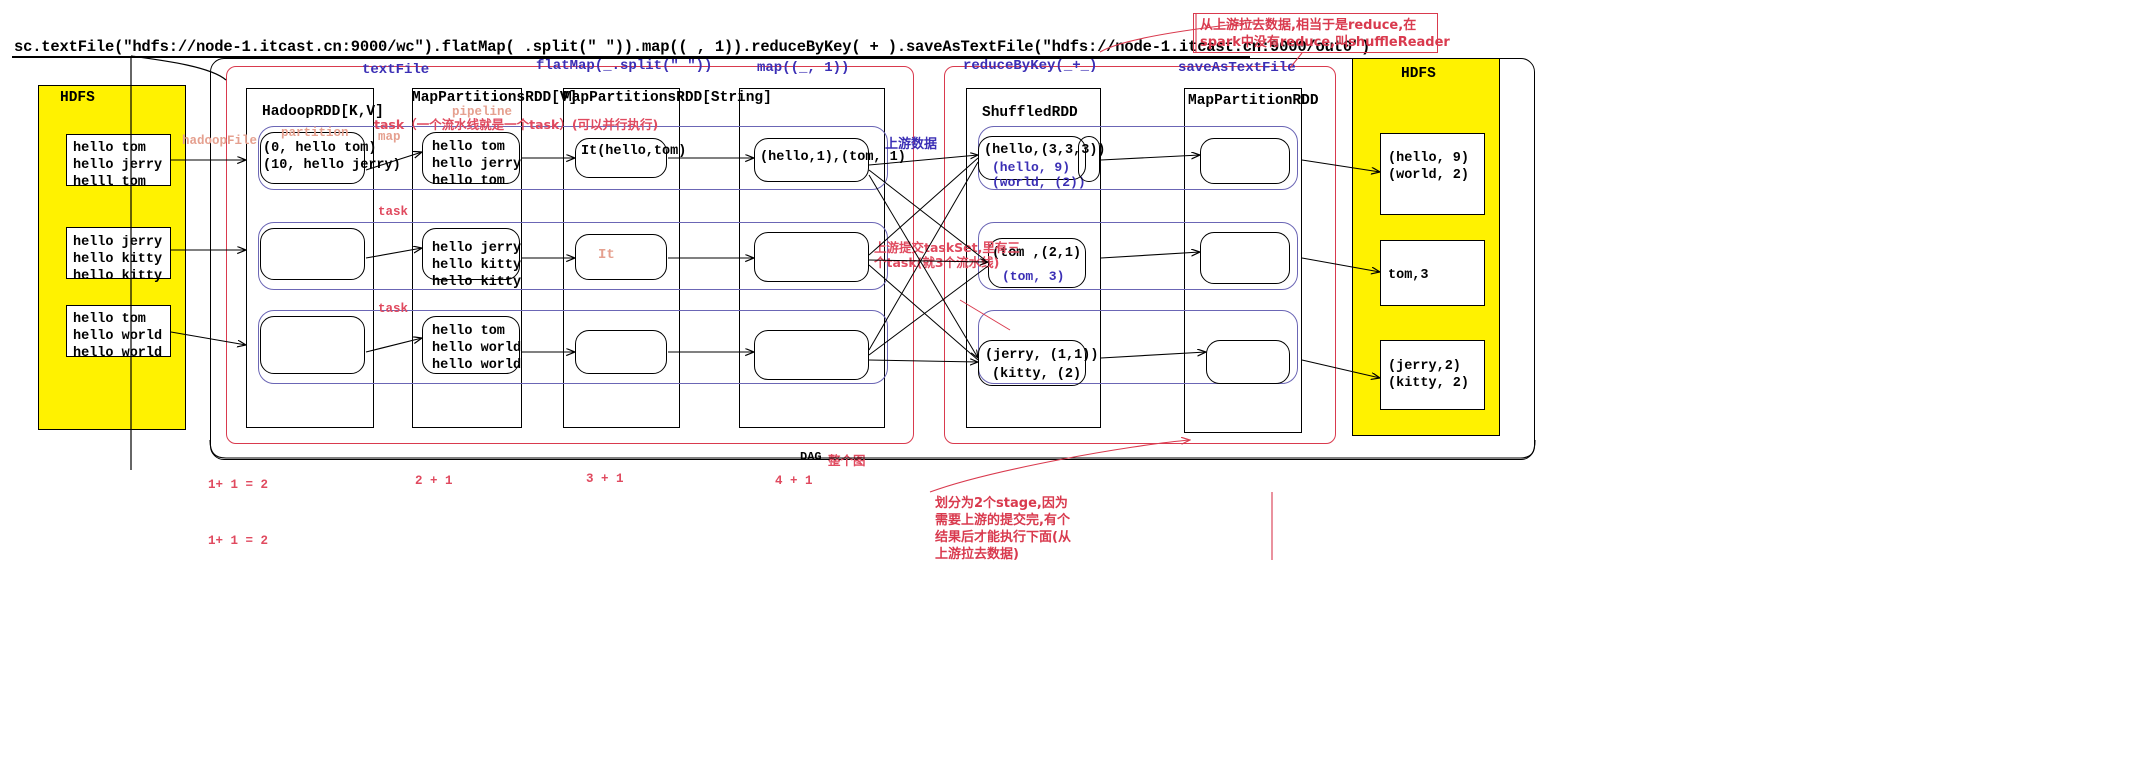  I want to click on upstream-data-label: 上游数据, so click(911, 144).